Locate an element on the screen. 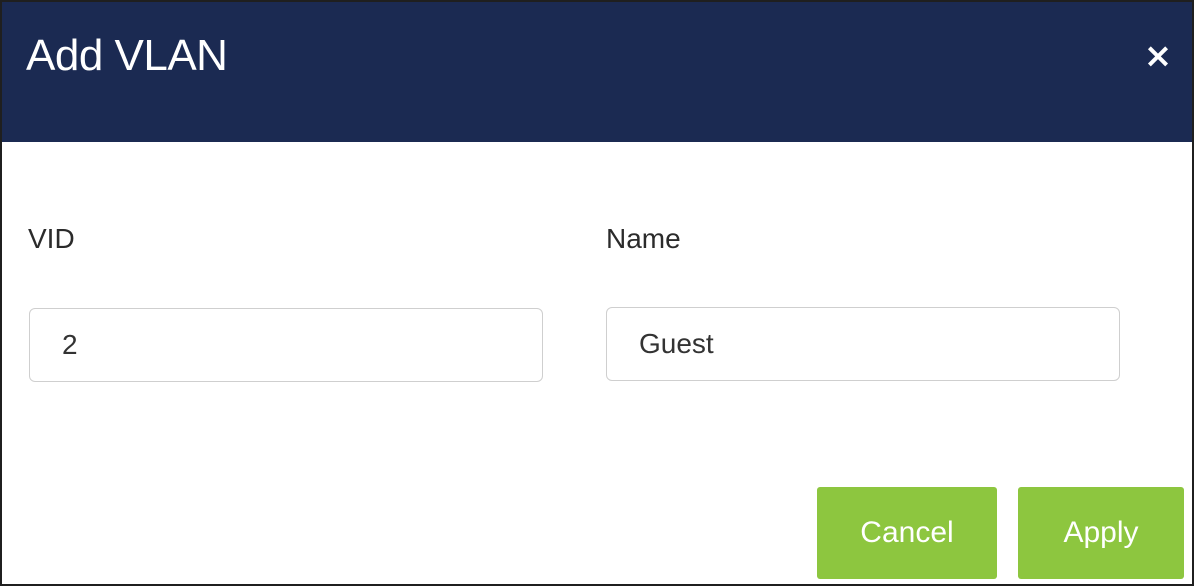  dialog-title: Add VLAN is located at coordinates (127, 55).